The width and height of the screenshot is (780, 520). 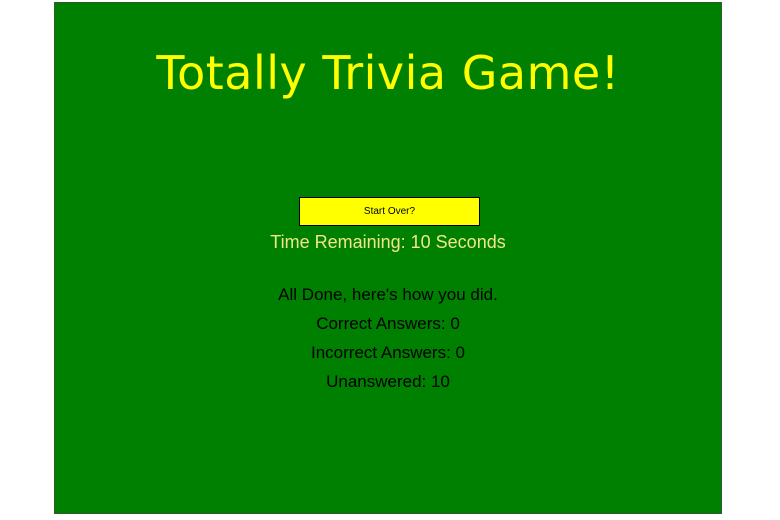 What do you see at coordinates (388, 294) in the screenshot?
I see `results-heading: All Done, here's how you did.` at bounding box center [388, 294].